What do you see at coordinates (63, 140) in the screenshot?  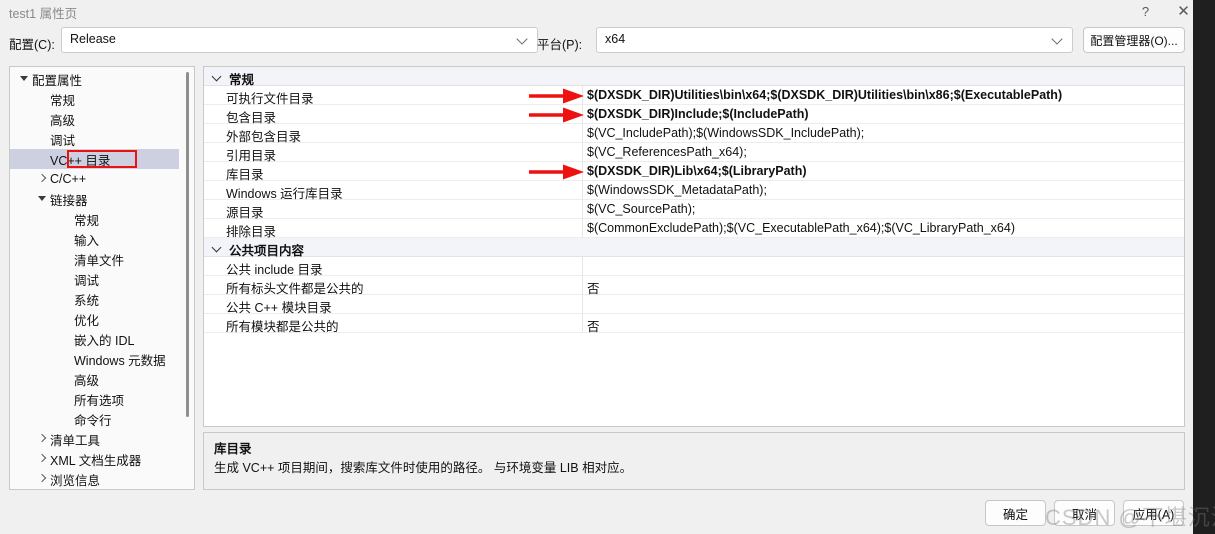 I see `tree-item-label: 调试` at bounding box center [63, 140].